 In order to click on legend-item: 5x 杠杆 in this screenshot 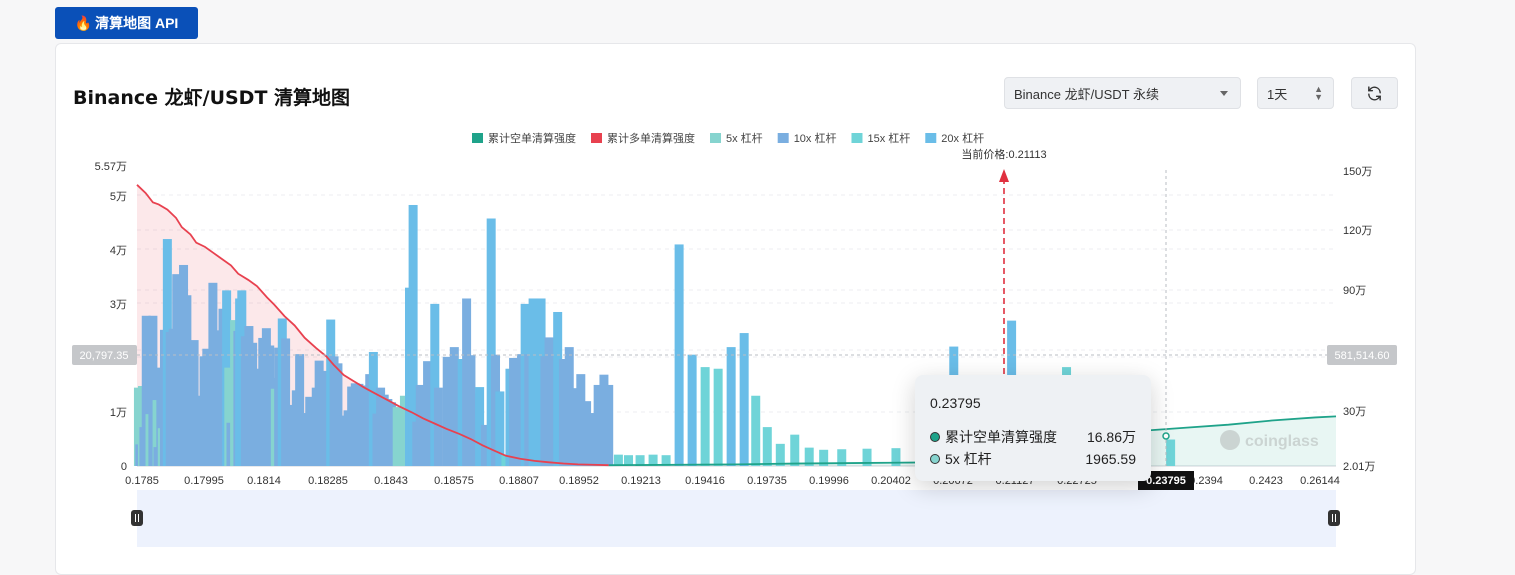, I will do `click(744, 138)`.